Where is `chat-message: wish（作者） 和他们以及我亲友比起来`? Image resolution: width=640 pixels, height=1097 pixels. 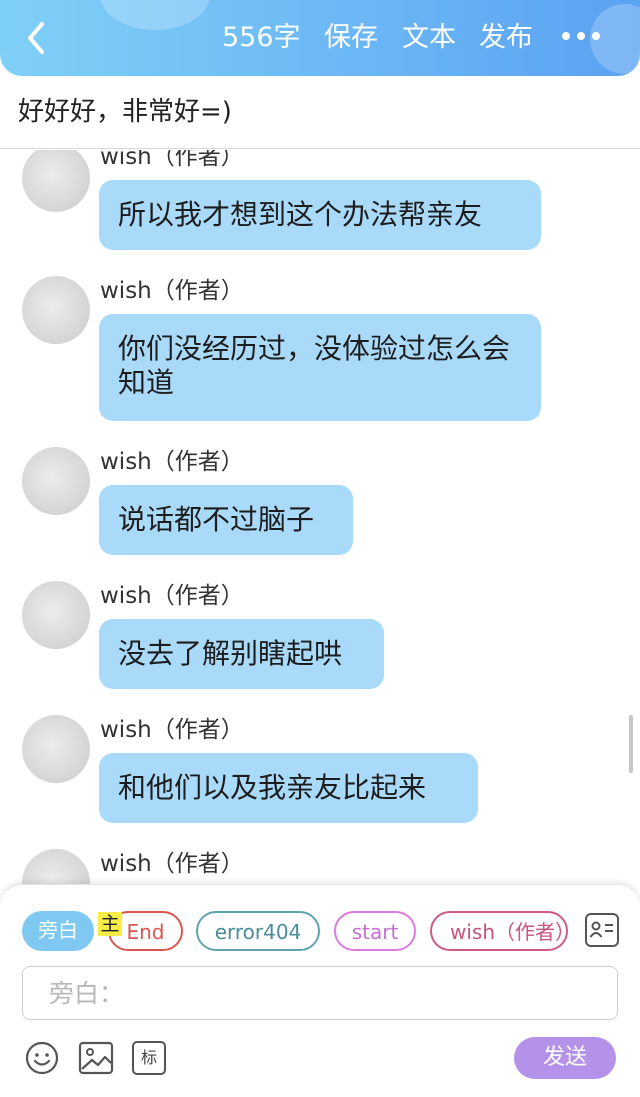 chat-message: wish（作者） 和他们以及我亲友比起来 is located at coordinates (320, 770).